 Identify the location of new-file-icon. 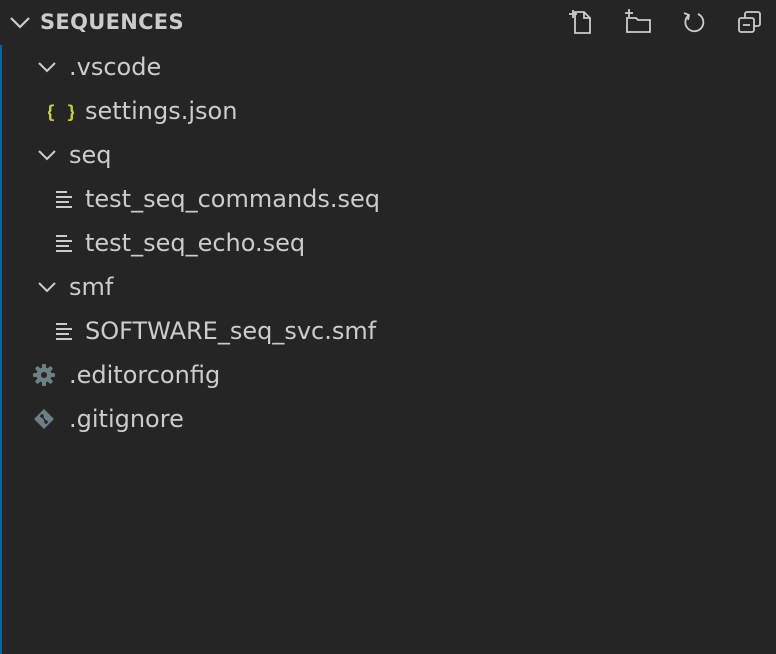
(580, 22).